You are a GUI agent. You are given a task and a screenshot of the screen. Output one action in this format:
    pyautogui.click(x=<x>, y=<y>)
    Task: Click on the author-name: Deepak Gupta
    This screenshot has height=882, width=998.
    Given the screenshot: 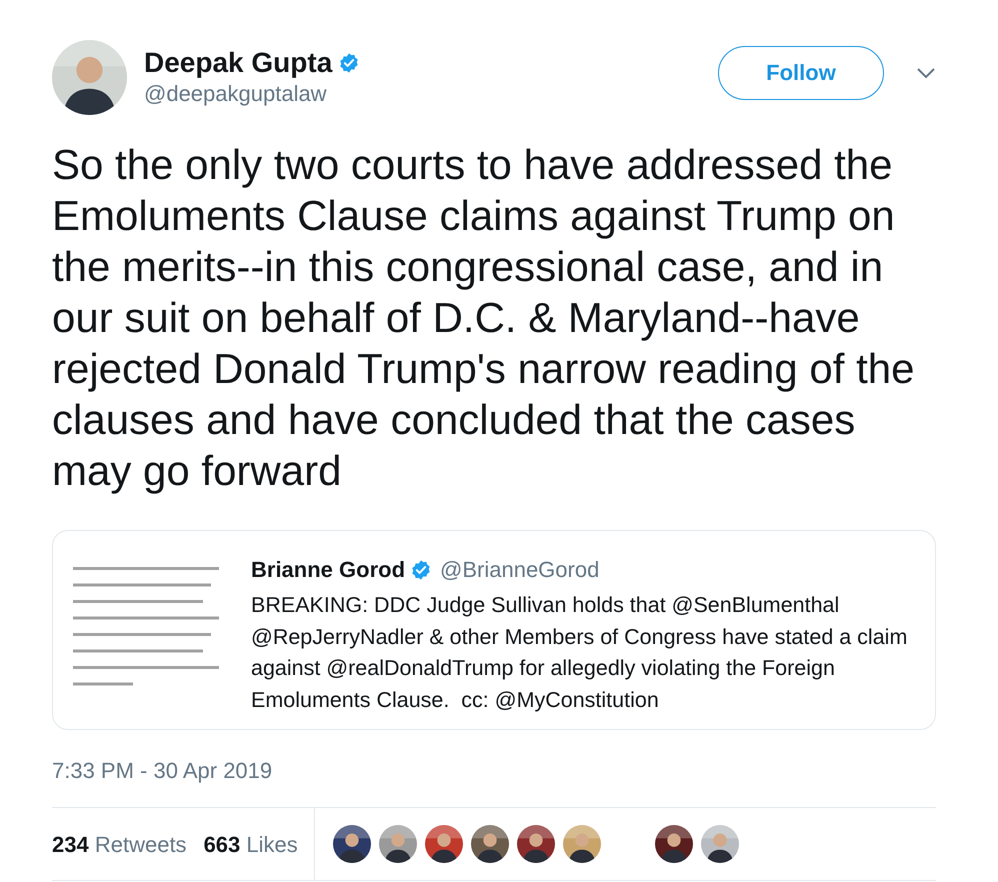 What is the action you would take?
    pyautogui.click(x=238, y=62)
    